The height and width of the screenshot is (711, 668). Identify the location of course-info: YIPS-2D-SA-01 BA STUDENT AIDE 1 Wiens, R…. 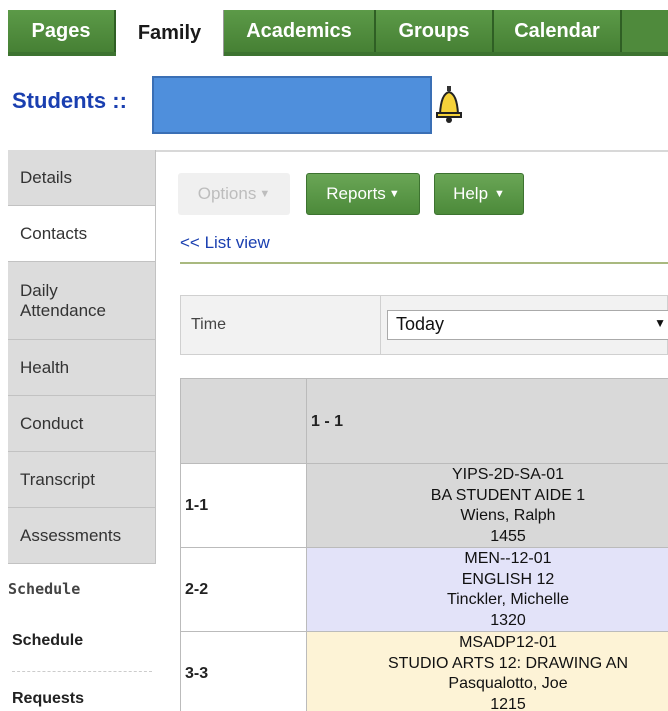
(487, 505).